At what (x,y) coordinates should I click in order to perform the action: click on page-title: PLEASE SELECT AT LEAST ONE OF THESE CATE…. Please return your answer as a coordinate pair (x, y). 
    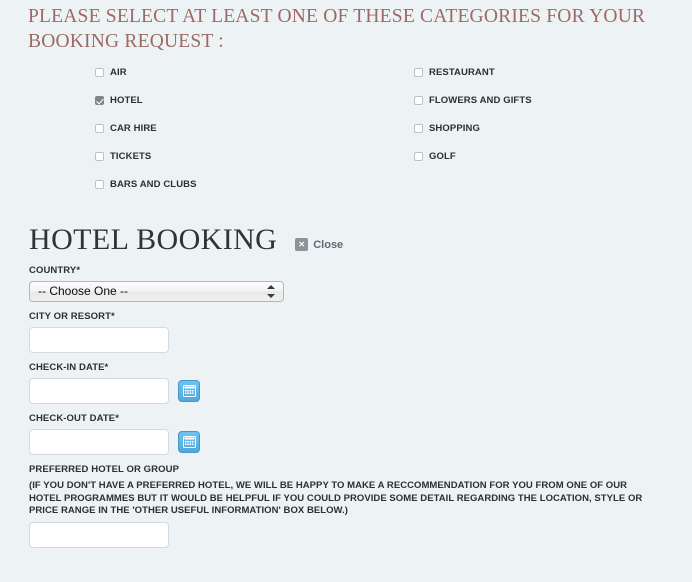
    Looking at the image, I should click on (337, 29).